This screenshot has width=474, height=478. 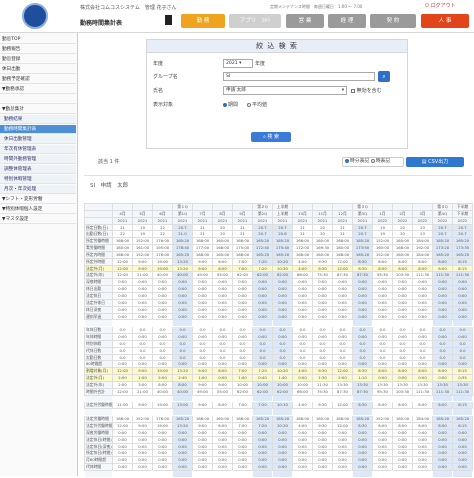 I want to click on sidebar-item: 年次有休管理表, so click(x=38, y=149).